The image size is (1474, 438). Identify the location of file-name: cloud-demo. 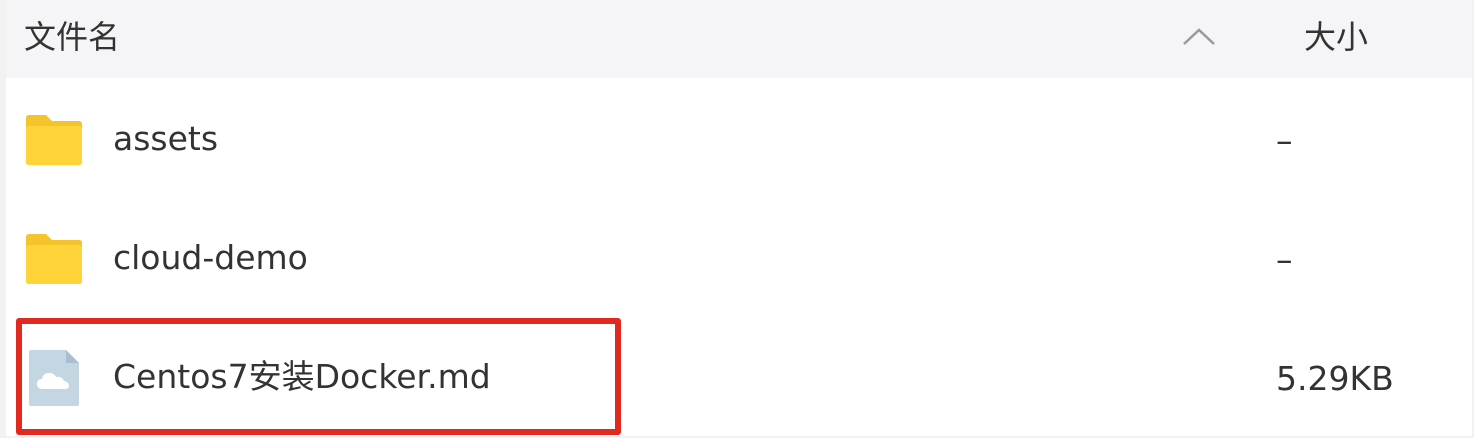
(210, 257).